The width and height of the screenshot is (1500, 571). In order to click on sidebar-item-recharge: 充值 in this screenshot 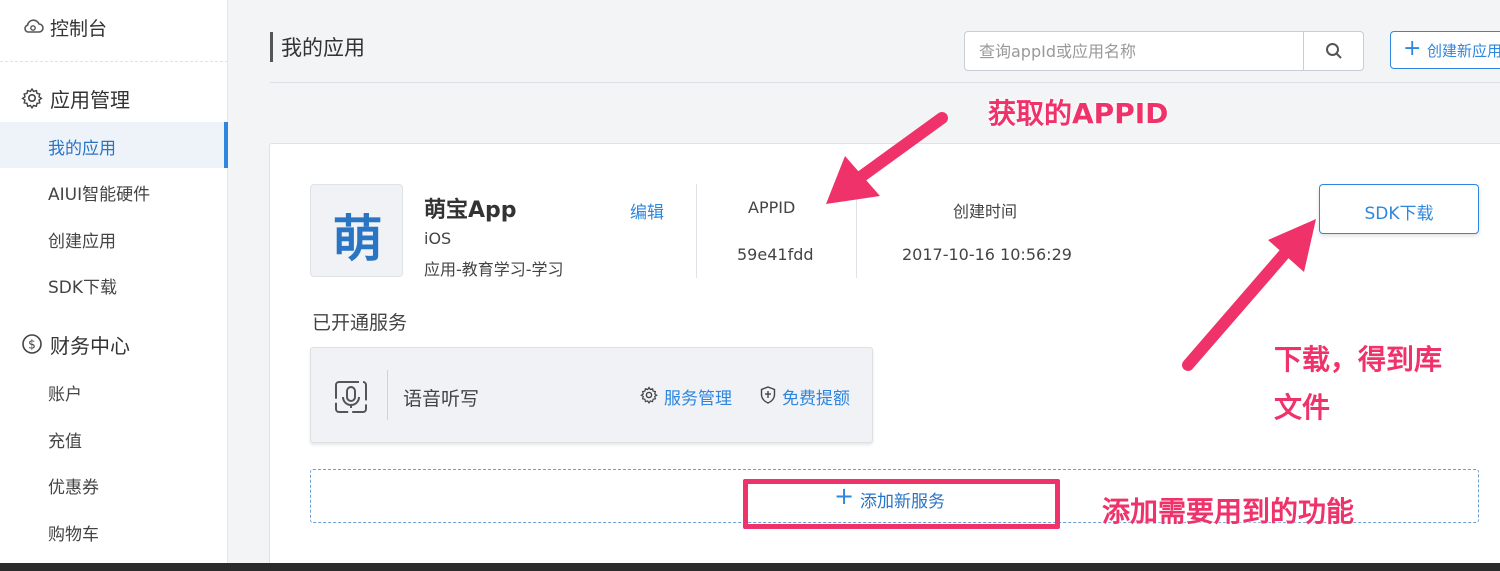, I will do `click(114, 438)`.